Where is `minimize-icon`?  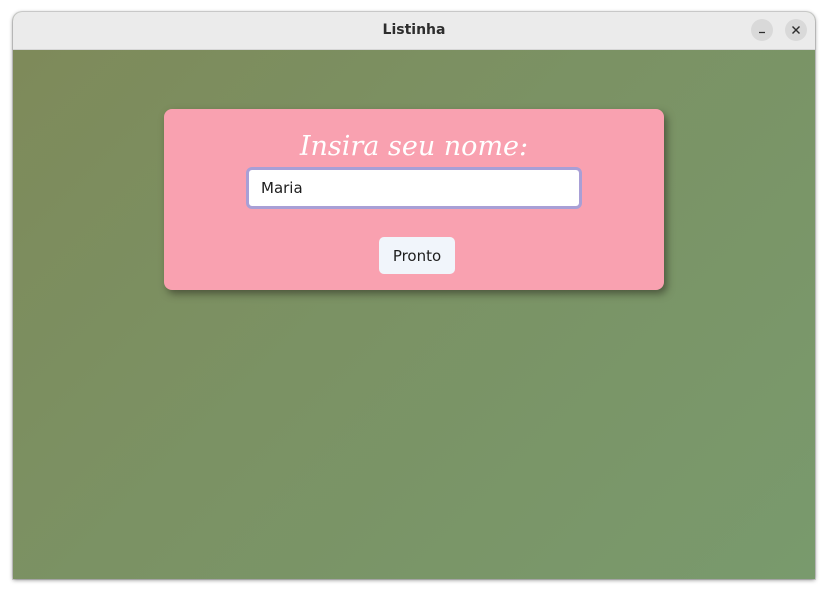
minimize-icon is located at coordinates (762, 32).